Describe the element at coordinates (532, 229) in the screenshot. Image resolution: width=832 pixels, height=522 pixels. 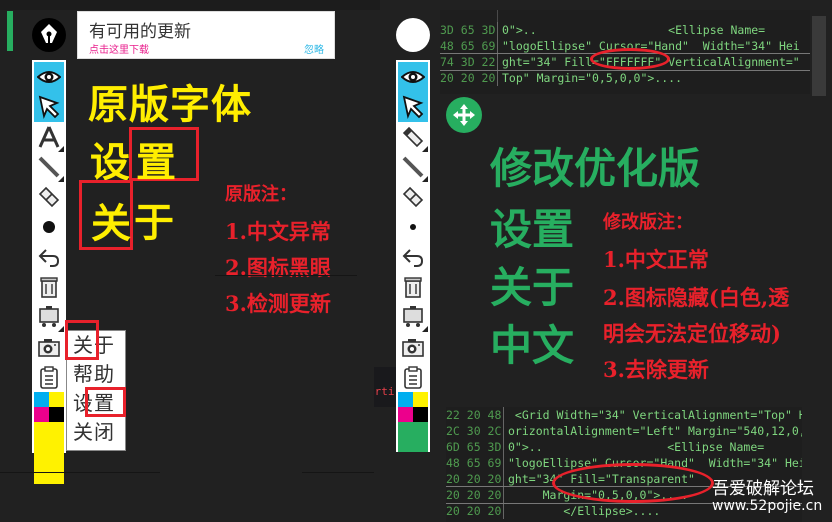
I see `right-line-settings: 设置` at that location.